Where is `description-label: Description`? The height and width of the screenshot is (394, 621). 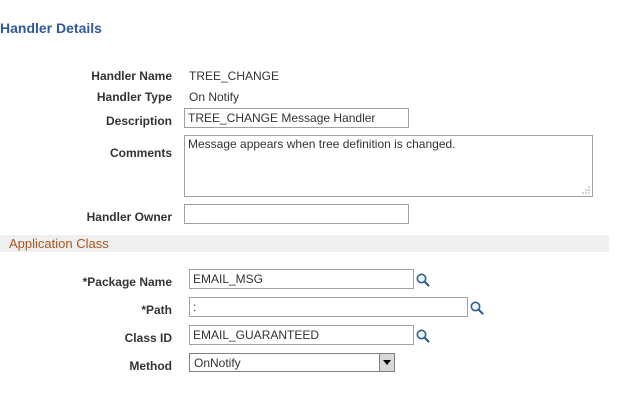
description-label: Description is located at coordinates (138, 121).